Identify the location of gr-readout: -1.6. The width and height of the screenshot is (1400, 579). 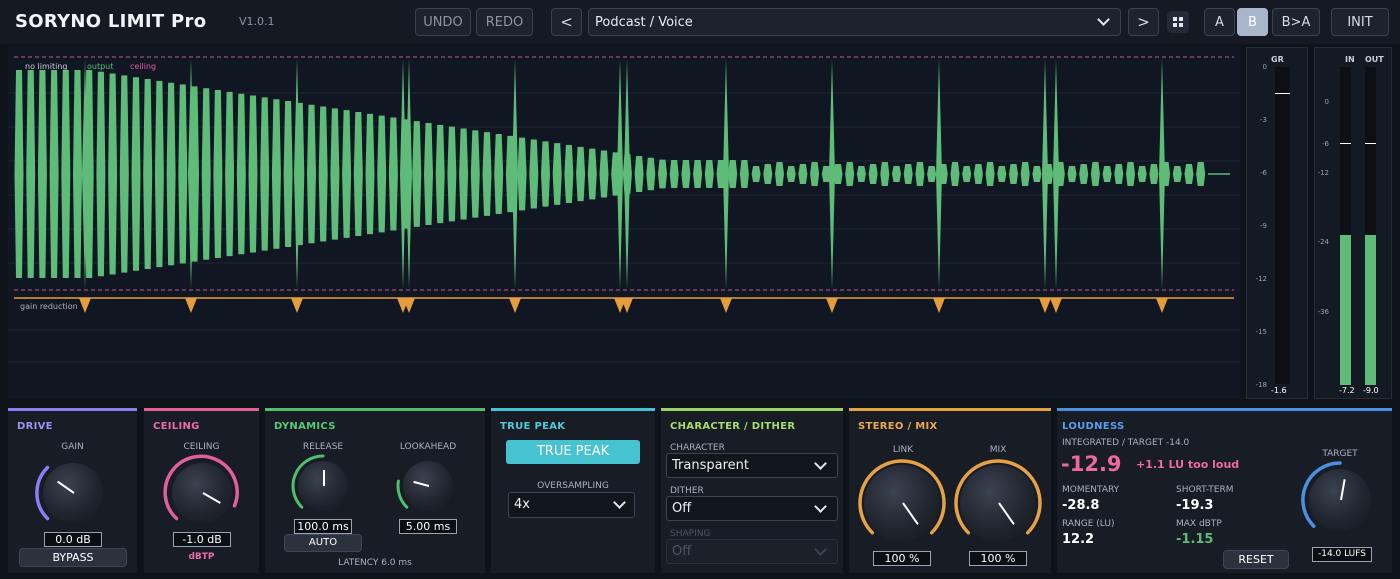
(1279, 390).